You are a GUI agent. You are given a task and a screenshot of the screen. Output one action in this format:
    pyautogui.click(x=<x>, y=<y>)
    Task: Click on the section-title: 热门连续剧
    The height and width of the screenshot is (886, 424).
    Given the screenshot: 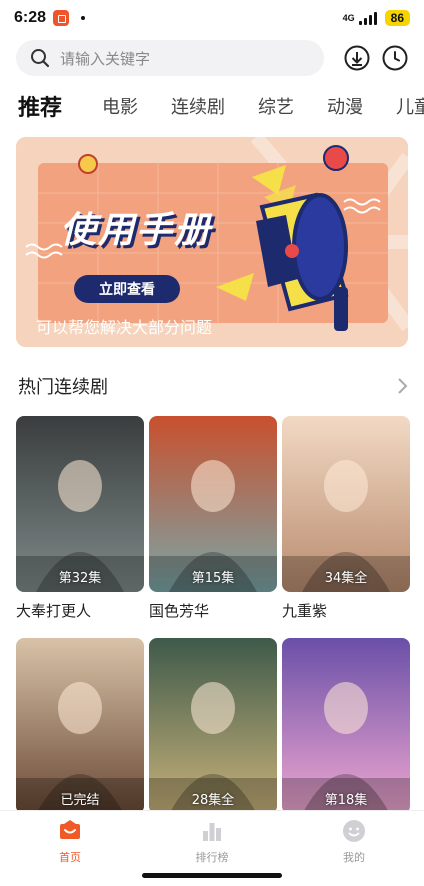 What is the action you would take?
    pyautogui.click(x=63, y=387)
    